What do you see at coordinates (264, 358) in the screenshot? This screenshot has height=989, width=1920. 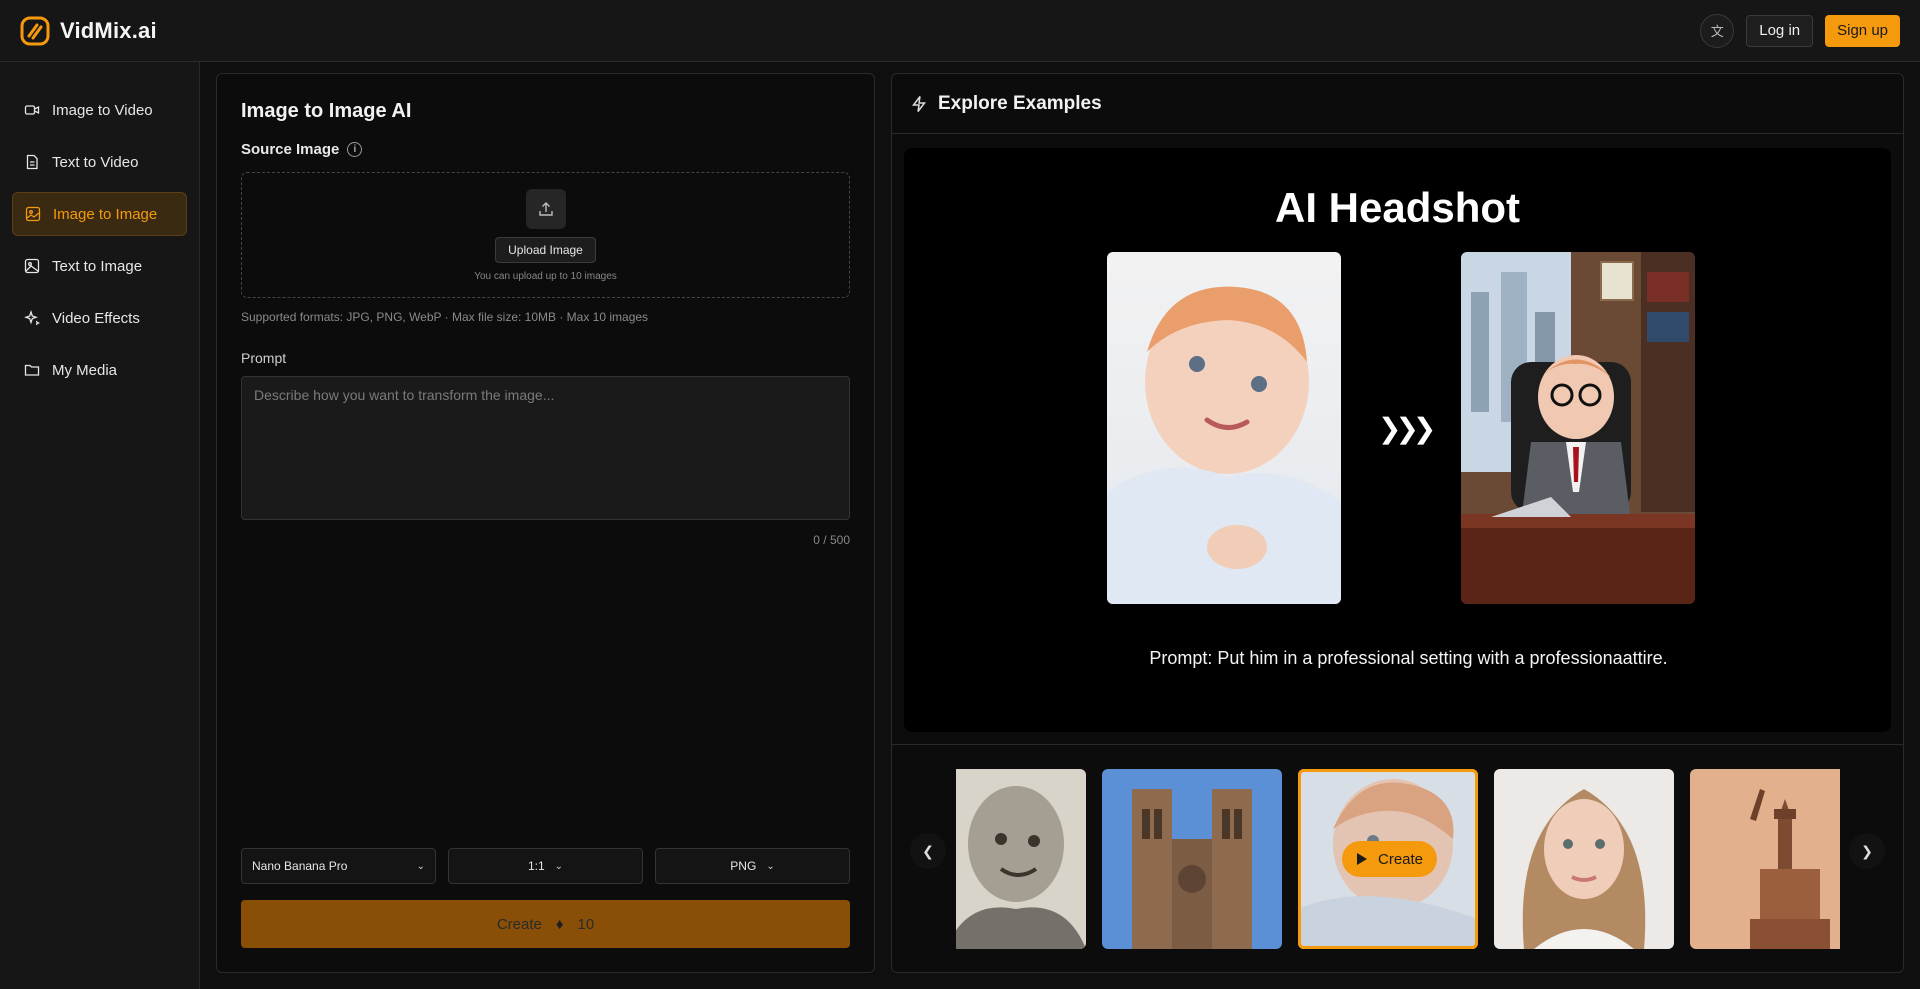 I see `prompt-label: Prompt` at bounding box center [264, 358].